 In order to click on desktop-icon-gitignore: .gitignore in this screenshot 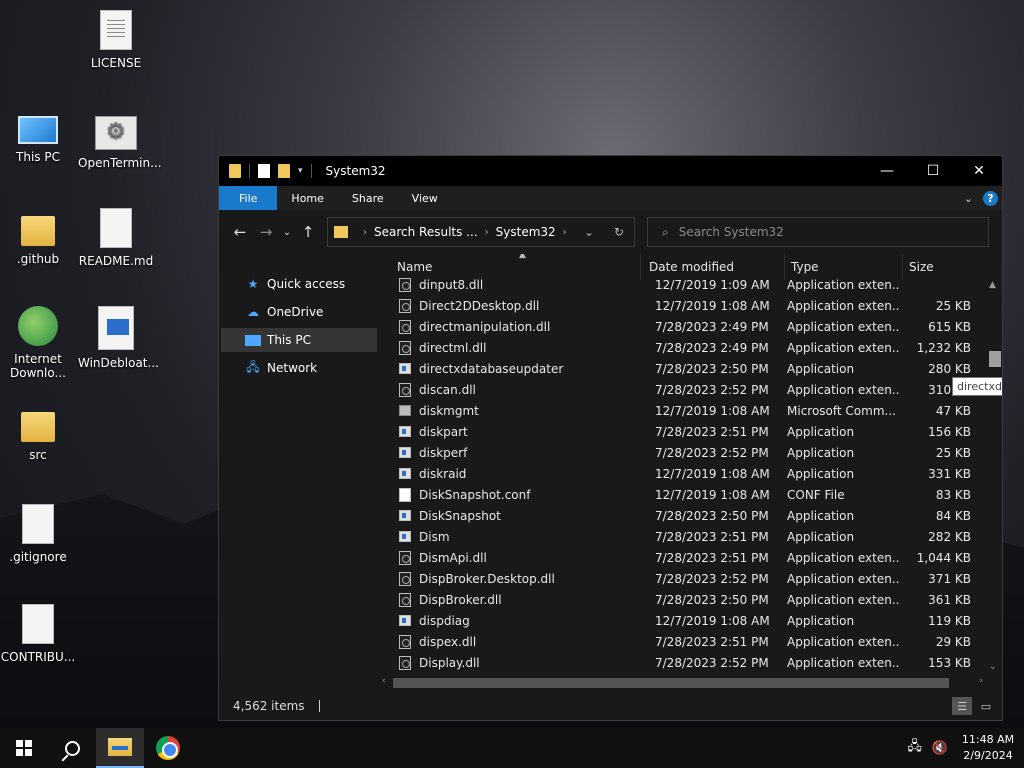, I will do `click(38, 534)`.